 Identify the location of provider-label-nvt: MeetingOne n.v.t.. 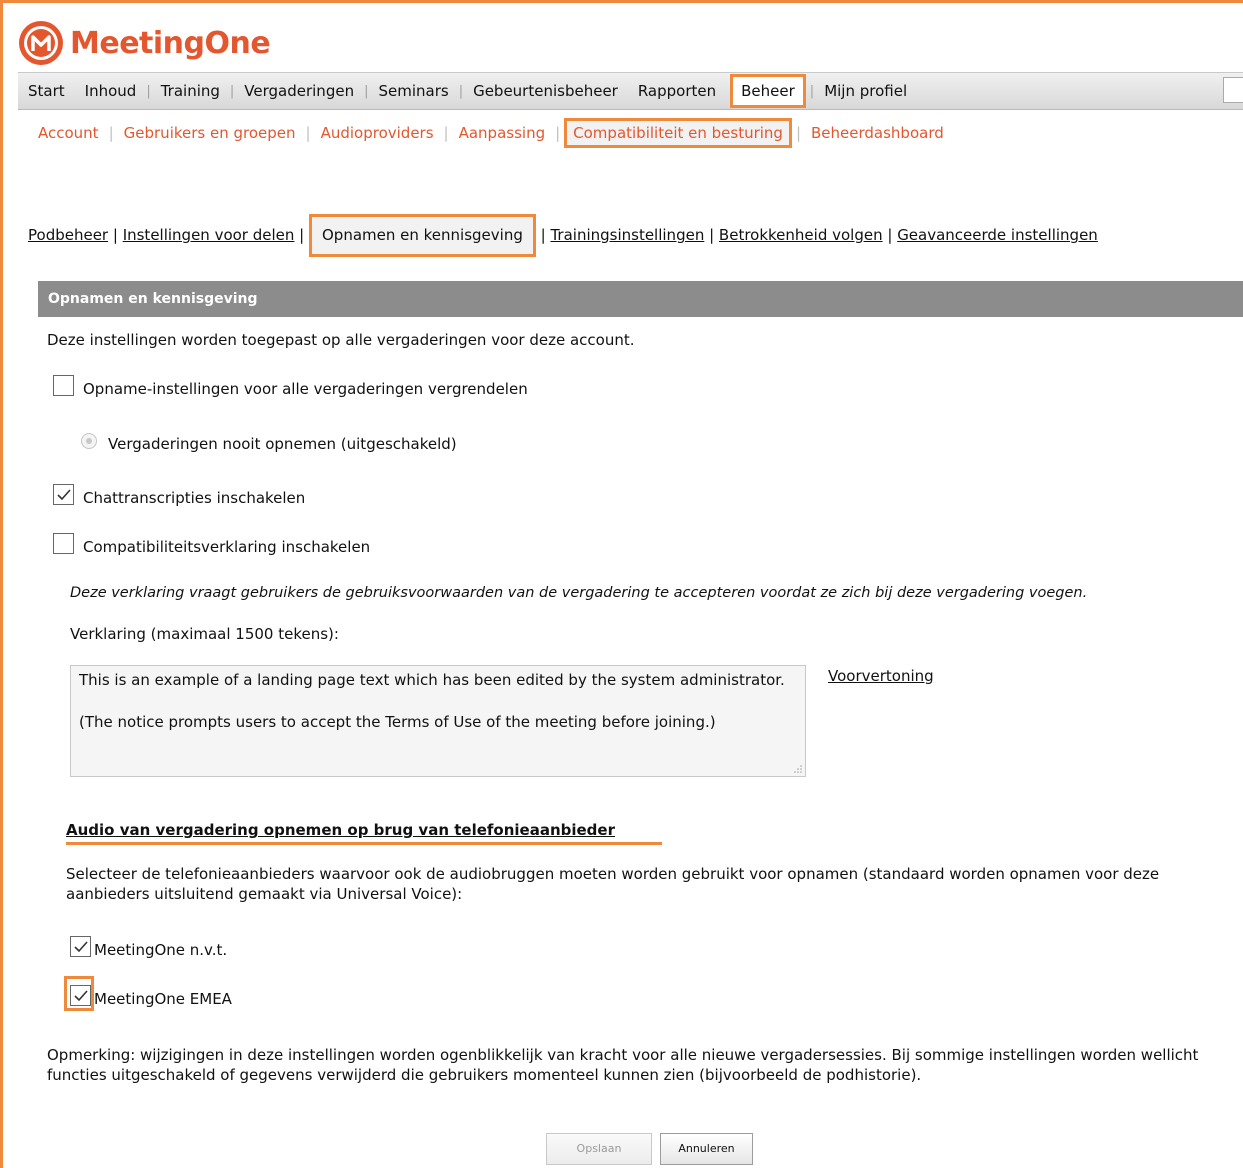
(161, 950).